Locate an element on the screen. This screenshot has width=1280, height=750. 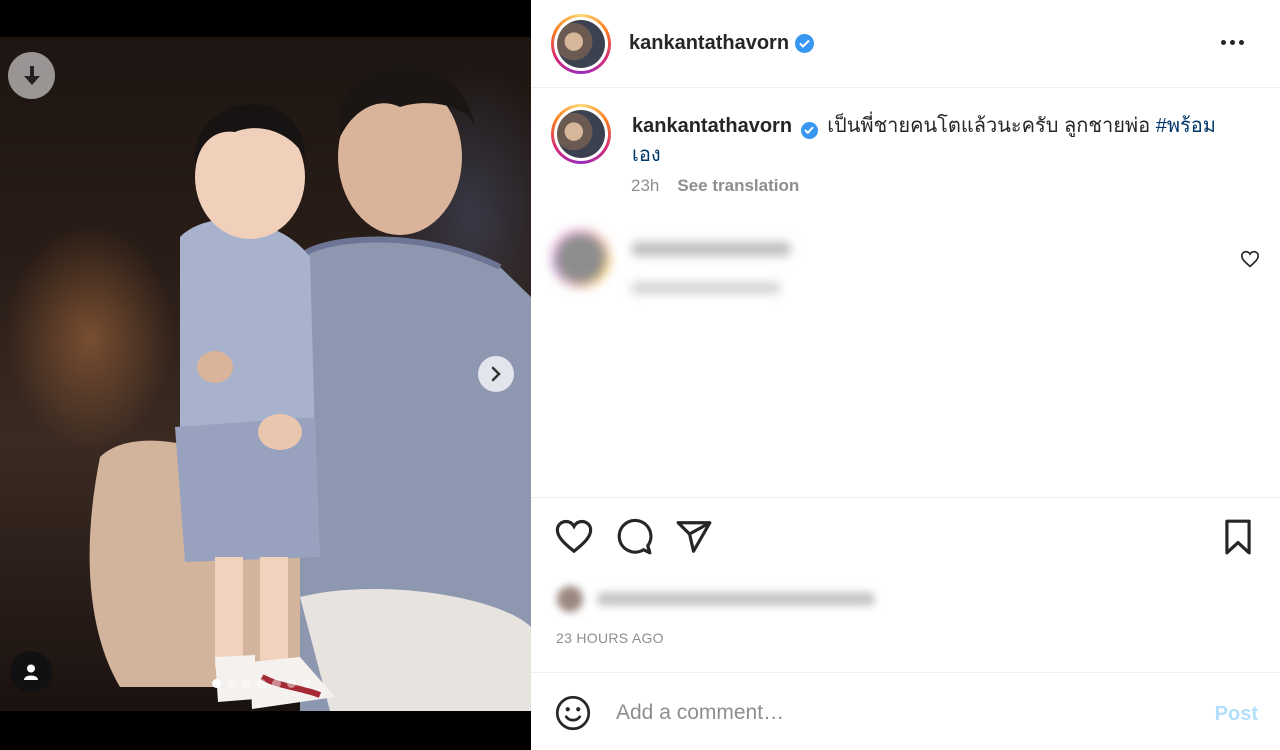
post-header: kankantathavorn is located at coordinates (905, 44).